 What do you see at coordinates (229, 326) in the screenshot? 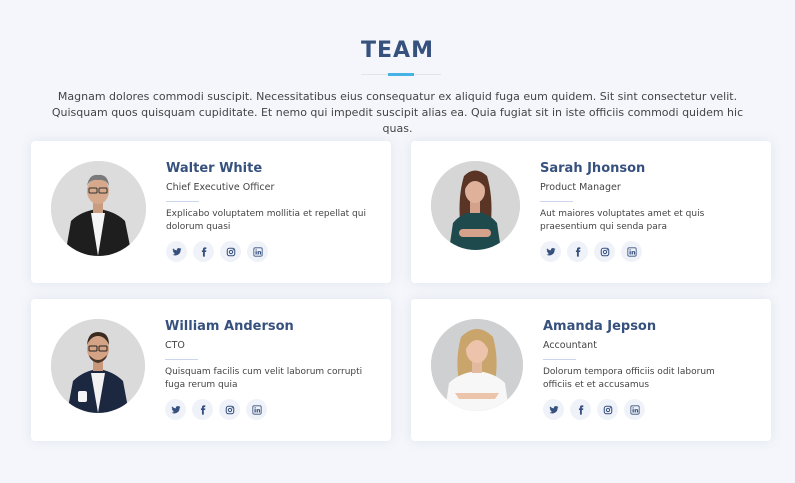
I see `member-name: William Anderson` at bounding box center [229, 326].